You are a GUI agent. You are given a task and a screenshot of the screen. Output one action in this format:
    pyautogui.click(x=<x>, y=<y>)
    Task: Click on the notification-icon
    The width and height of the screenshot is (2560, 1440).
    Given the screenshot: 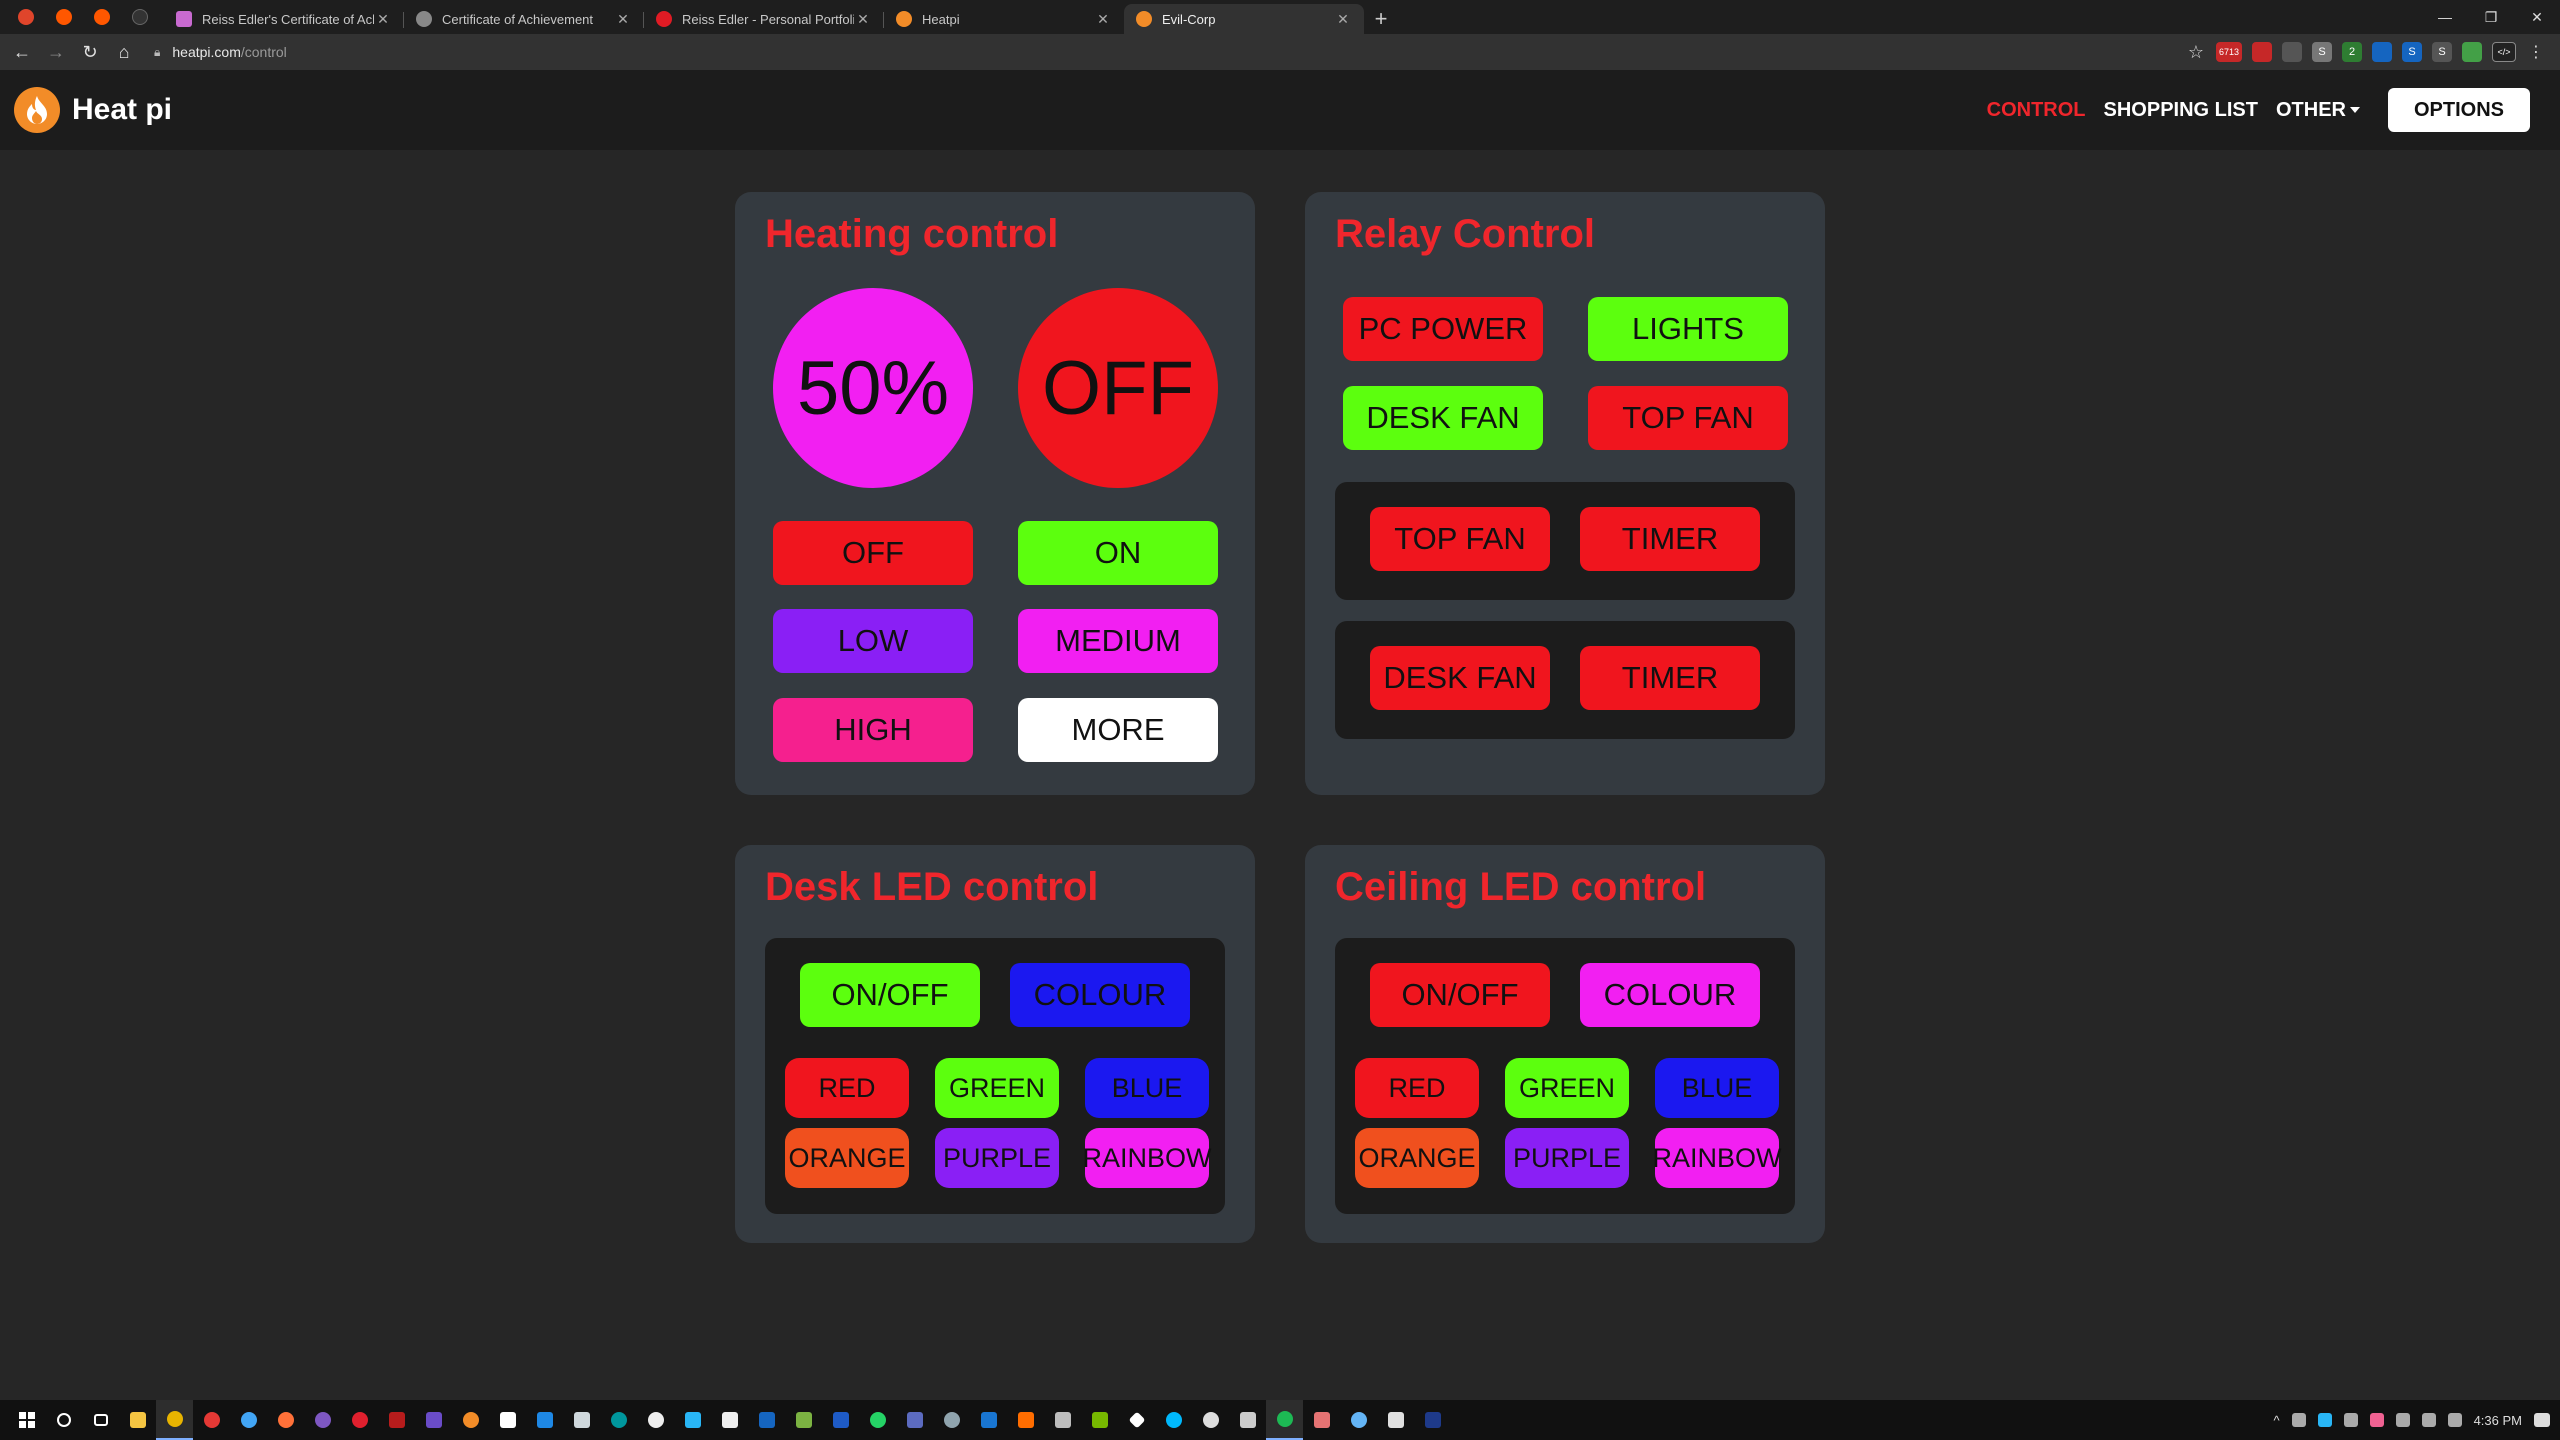 What is the action you would take?
    pyautogui.click(x=2542, y=1420)
    